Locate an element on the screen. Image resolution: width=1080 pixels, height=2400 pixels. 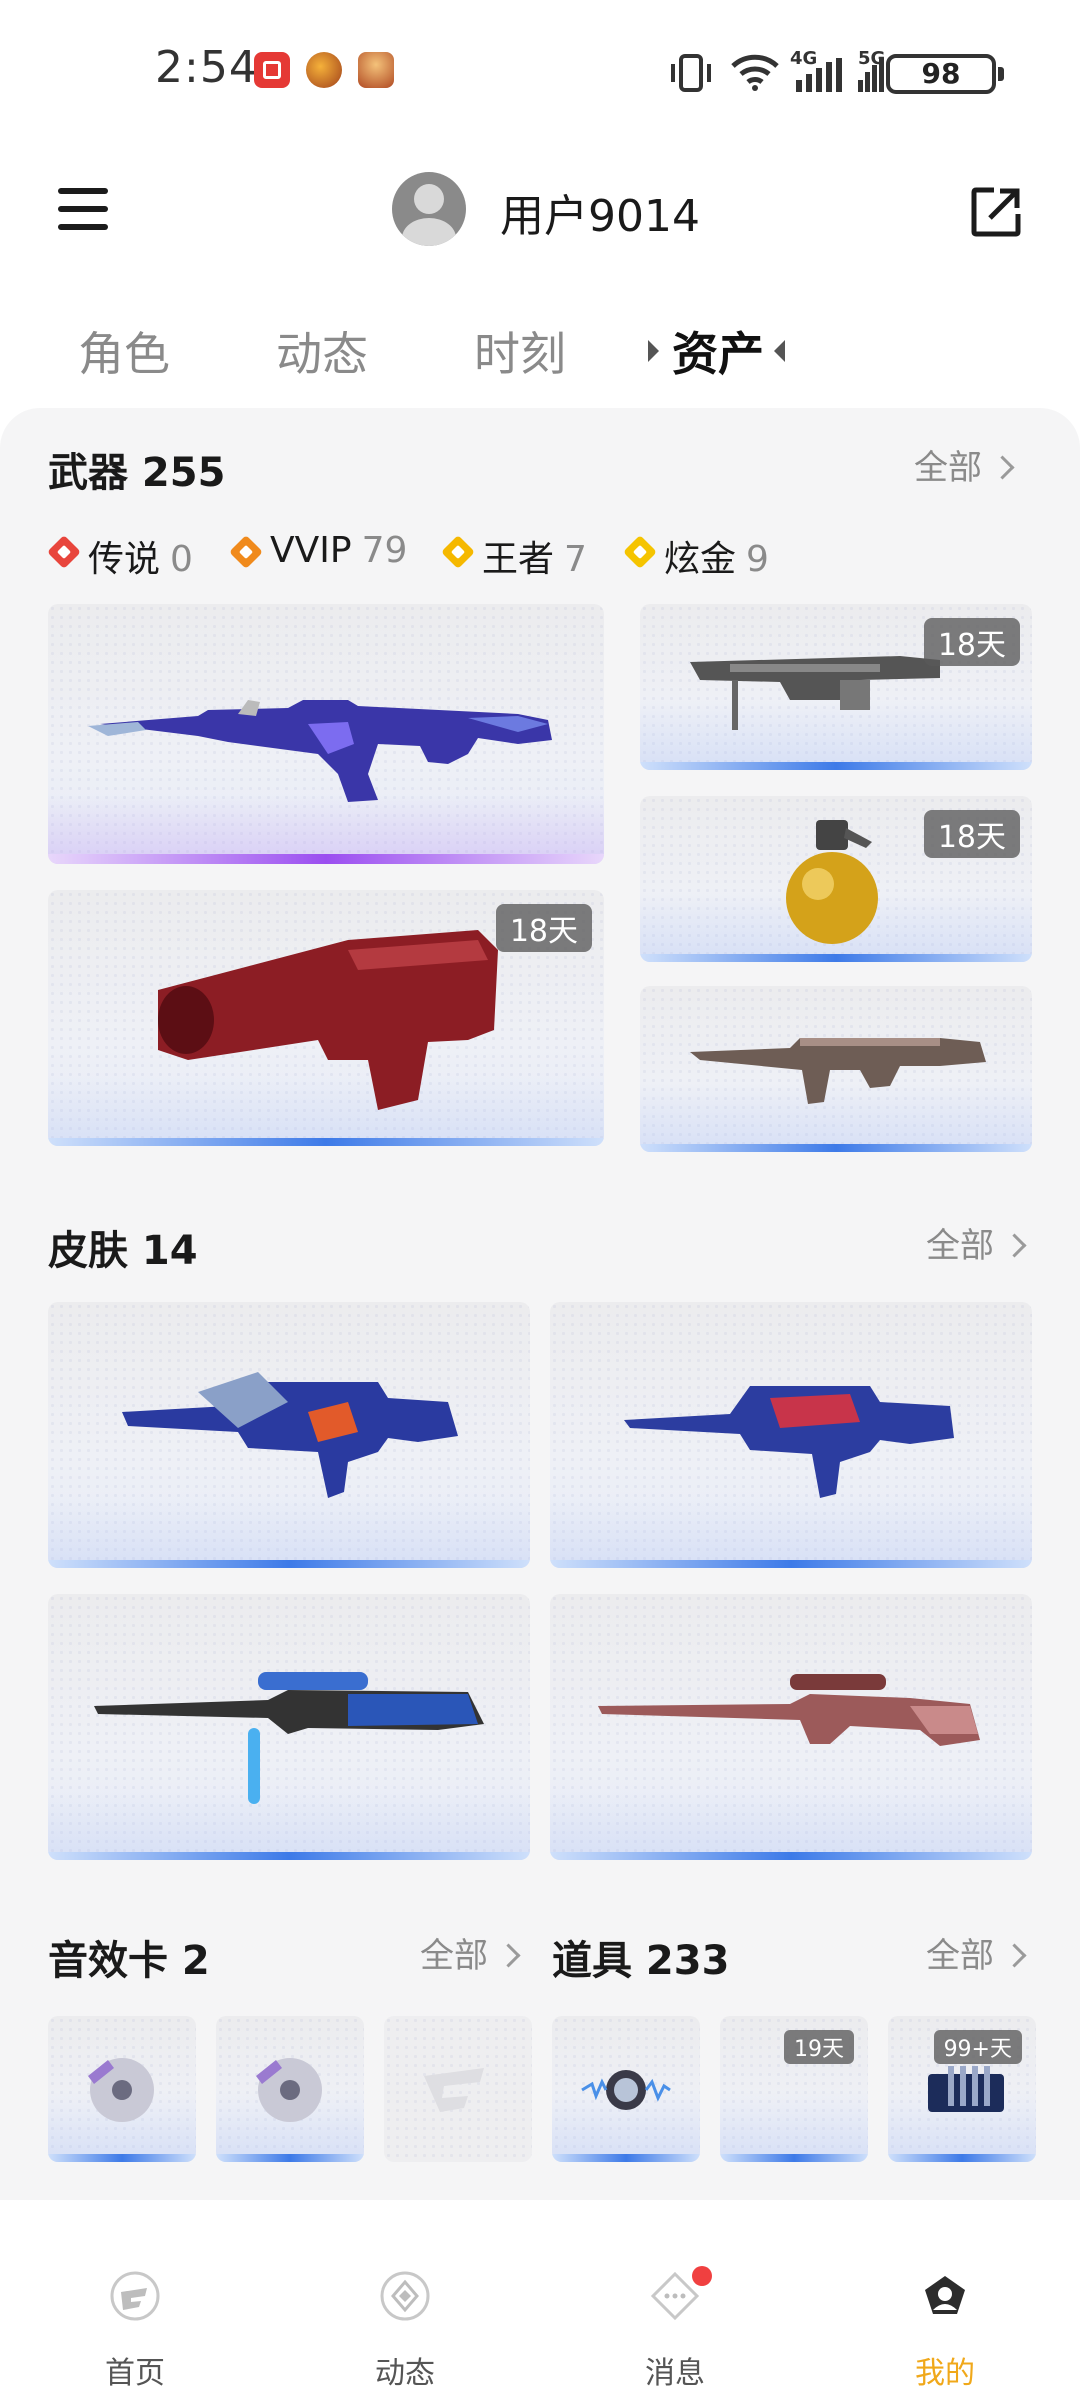
nav-label: 动态 is located at coordinates (405, 2373).